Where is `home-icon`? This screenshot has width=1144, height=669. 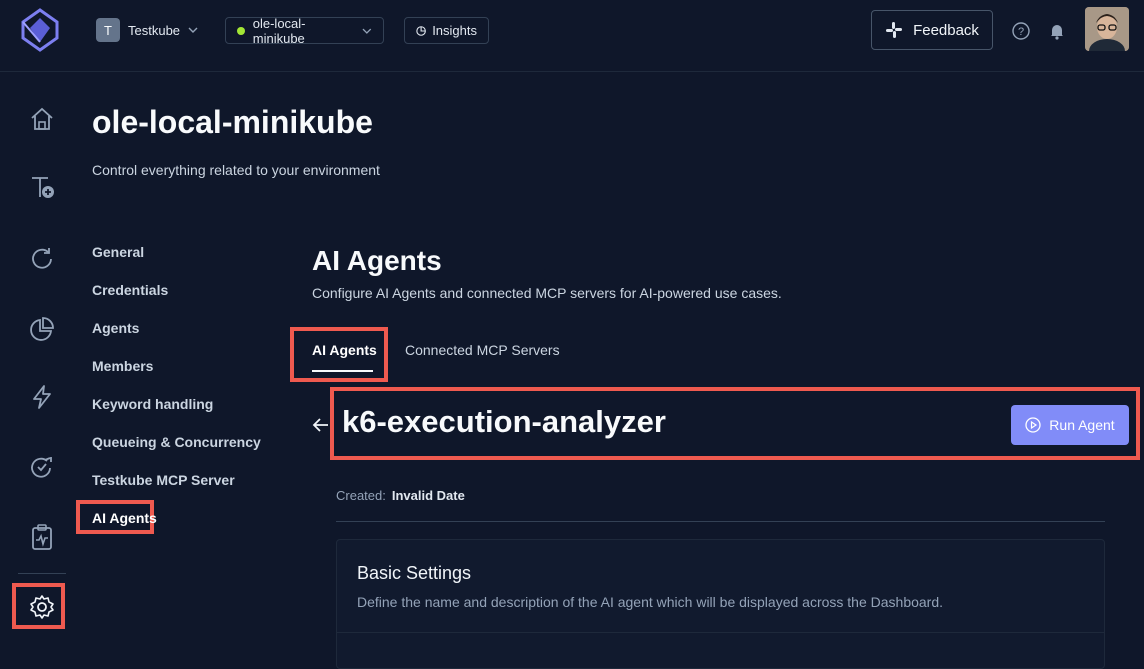
home-icon is located at coordinates (42, 119).